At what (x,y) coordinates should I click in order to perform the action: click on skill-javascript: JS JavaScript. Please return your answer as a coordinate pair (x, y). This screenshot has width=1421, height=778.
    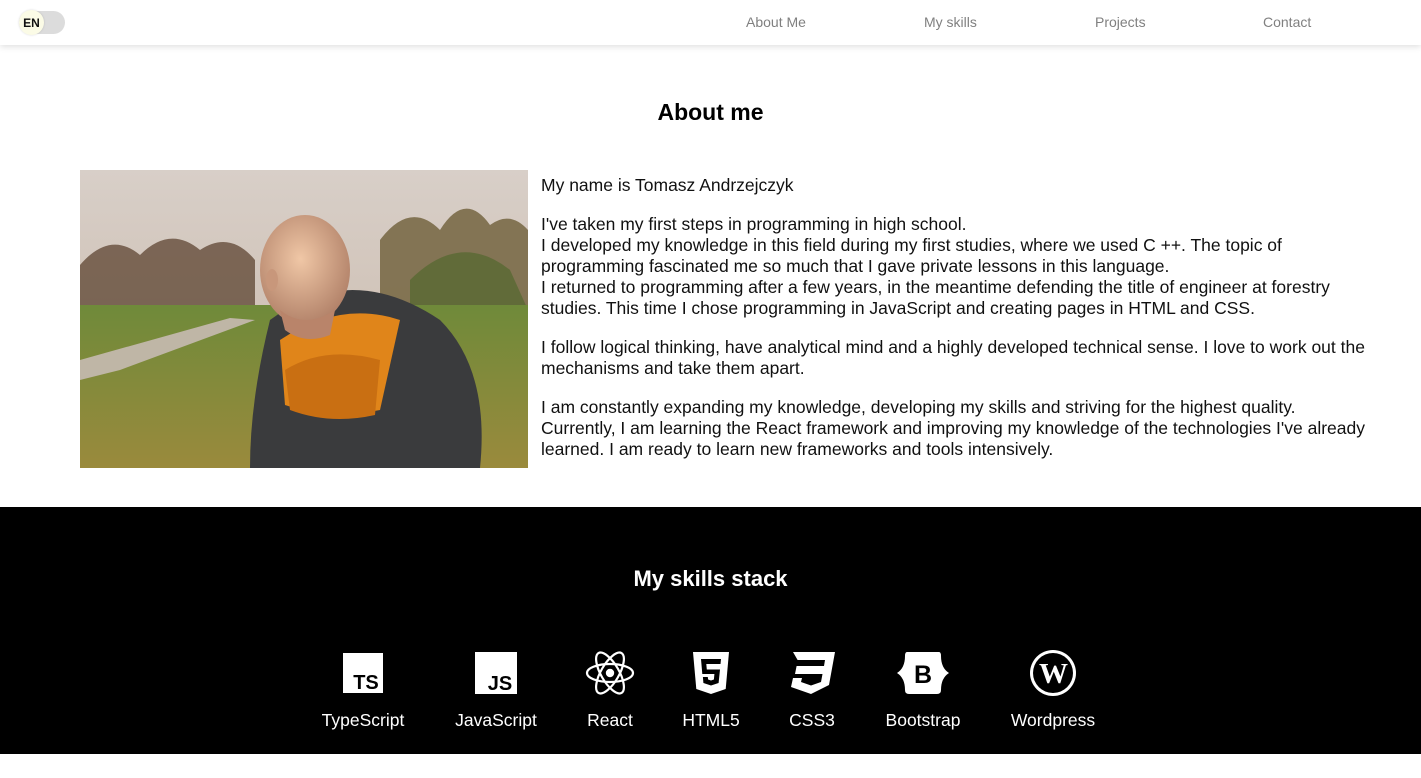
    Looking at the image, I should click on (496, 690).